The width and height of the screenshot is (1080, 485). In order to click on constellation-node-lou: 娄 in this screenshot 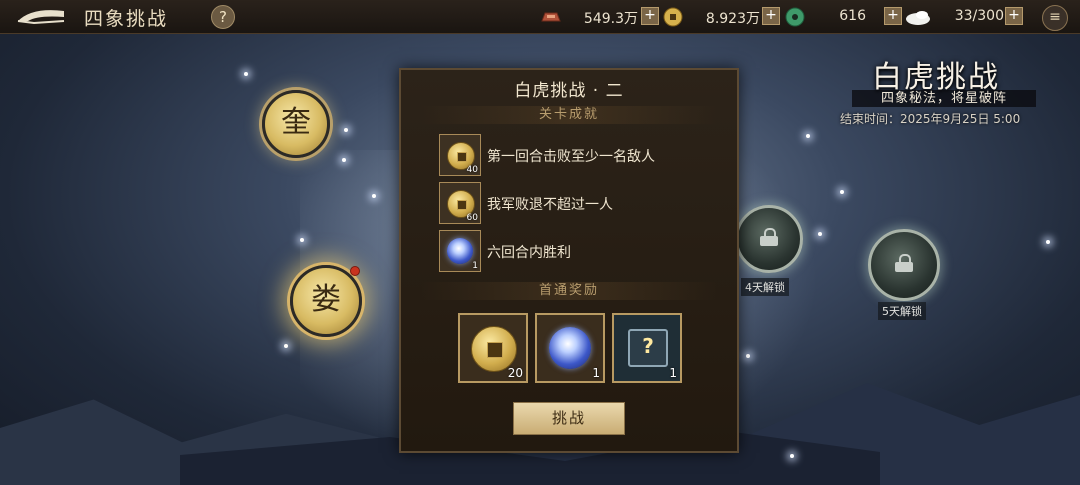, I will do `click(326, 301)`.